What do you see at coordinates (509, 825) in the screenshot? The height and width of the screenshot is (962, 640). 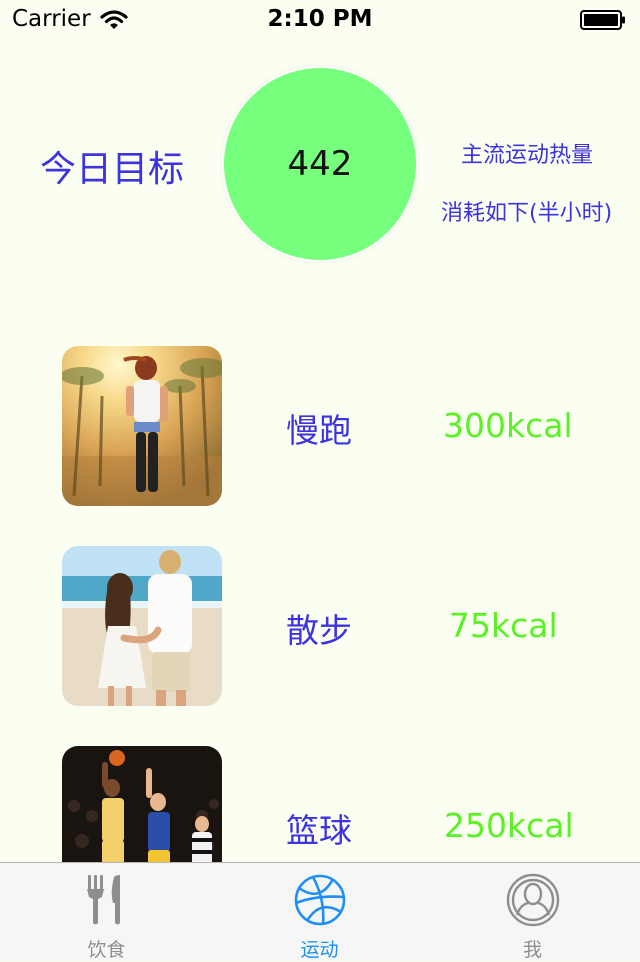 I see `activity-kcal: 250kcal` at bounding box center [509, 825].